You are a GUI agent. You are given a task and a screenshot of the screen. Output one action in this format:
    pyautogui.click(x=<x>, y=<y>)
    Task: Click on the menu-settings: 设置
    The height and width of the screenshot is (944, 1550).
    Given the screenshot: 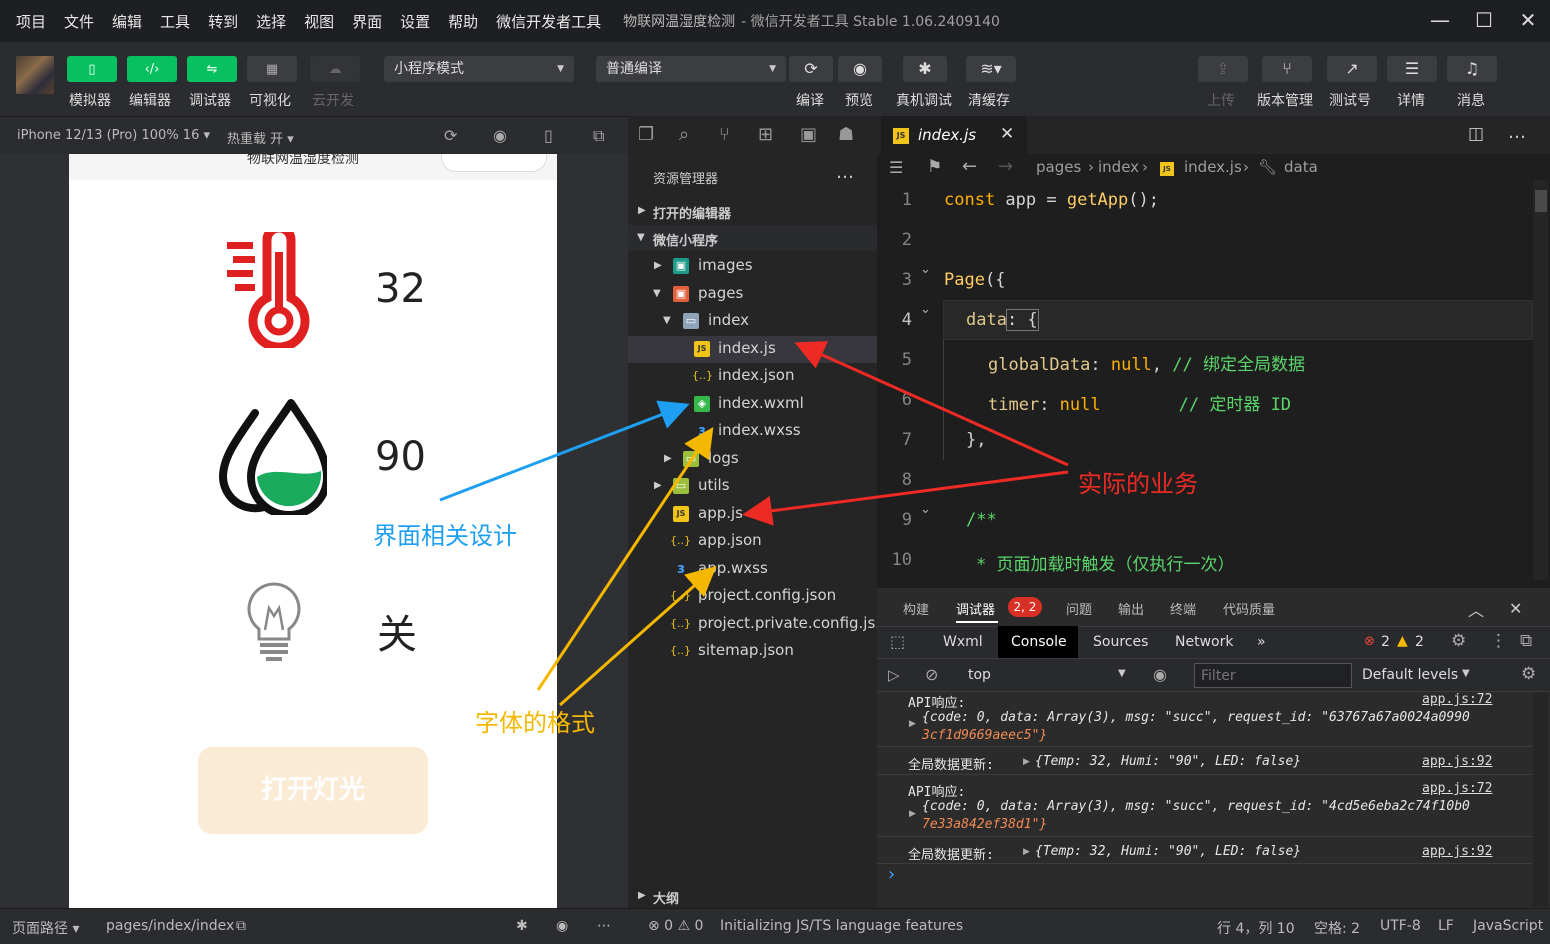 What is the action you would take?
    pyautogui.click(x=415, y=21)
    